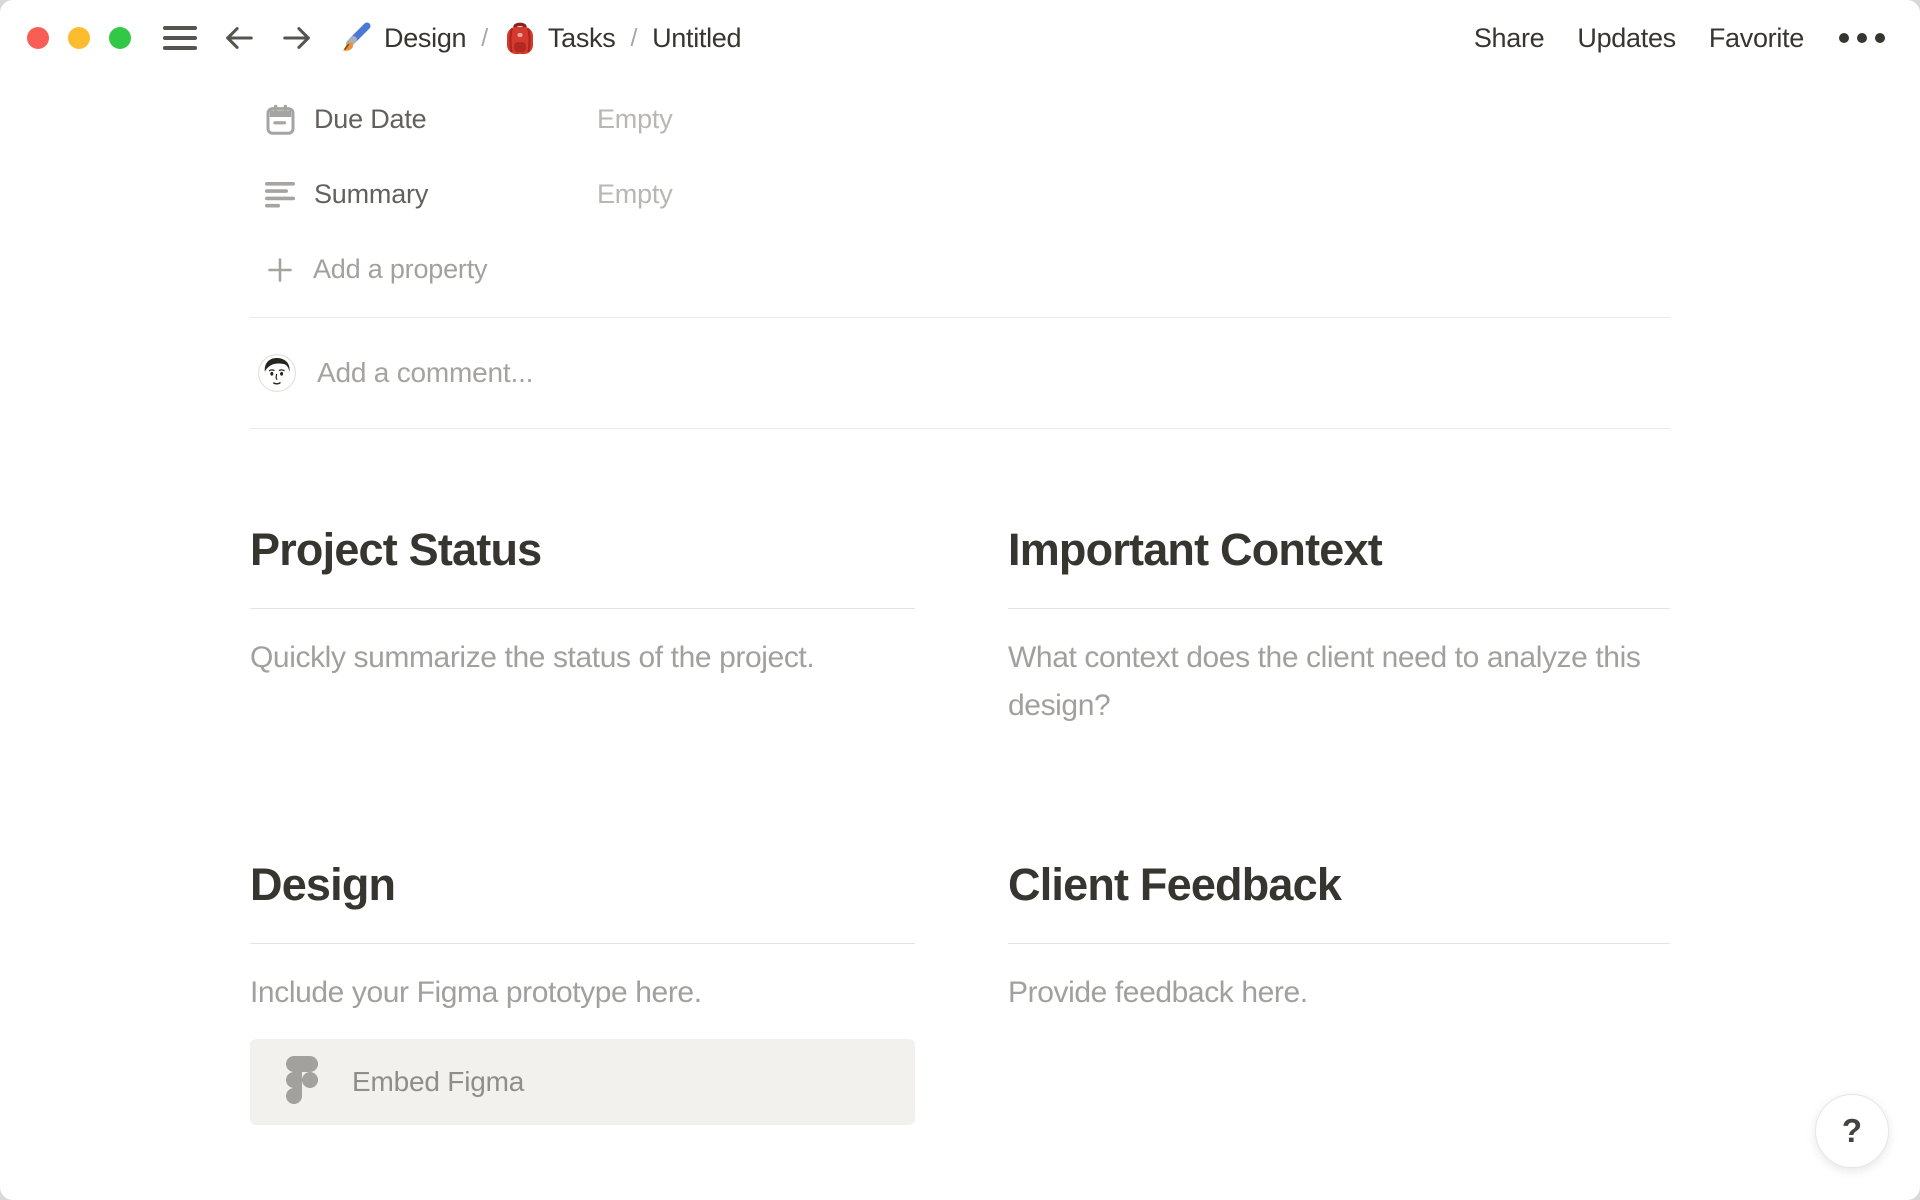 The height and width of the screenshot is (1200, 1920). I want to click on avatar, so click(277, 373).